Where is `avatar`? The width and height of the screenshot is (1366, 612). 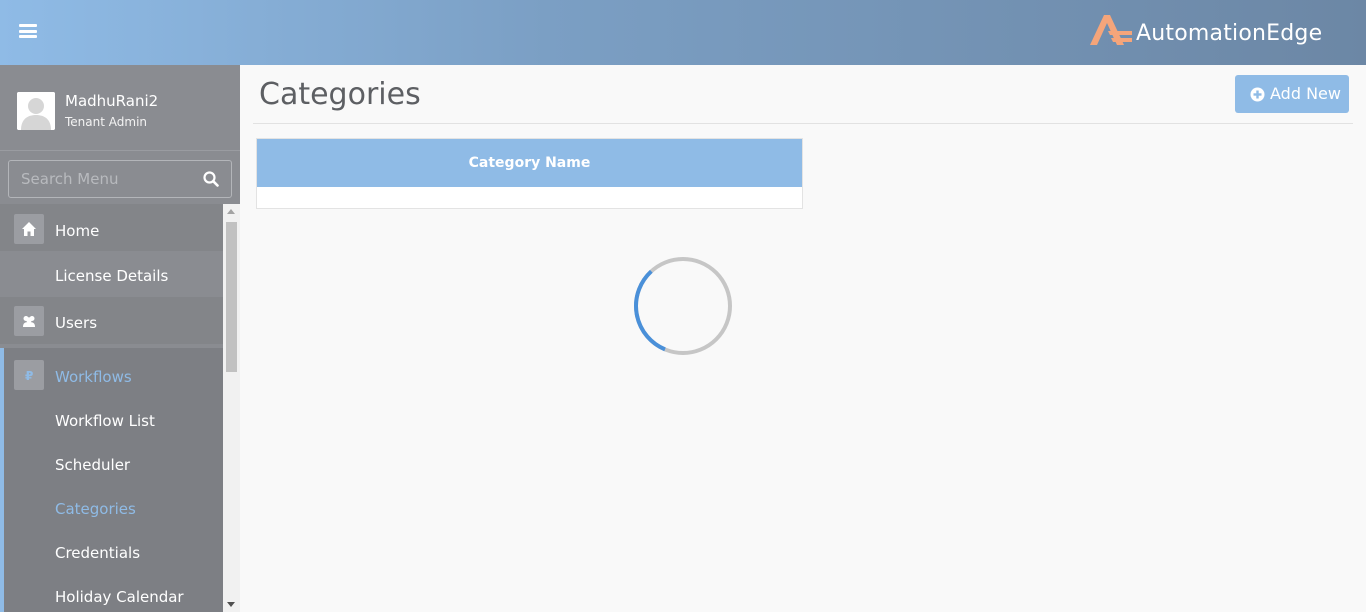 avatar is located at coordinates (36, 111).